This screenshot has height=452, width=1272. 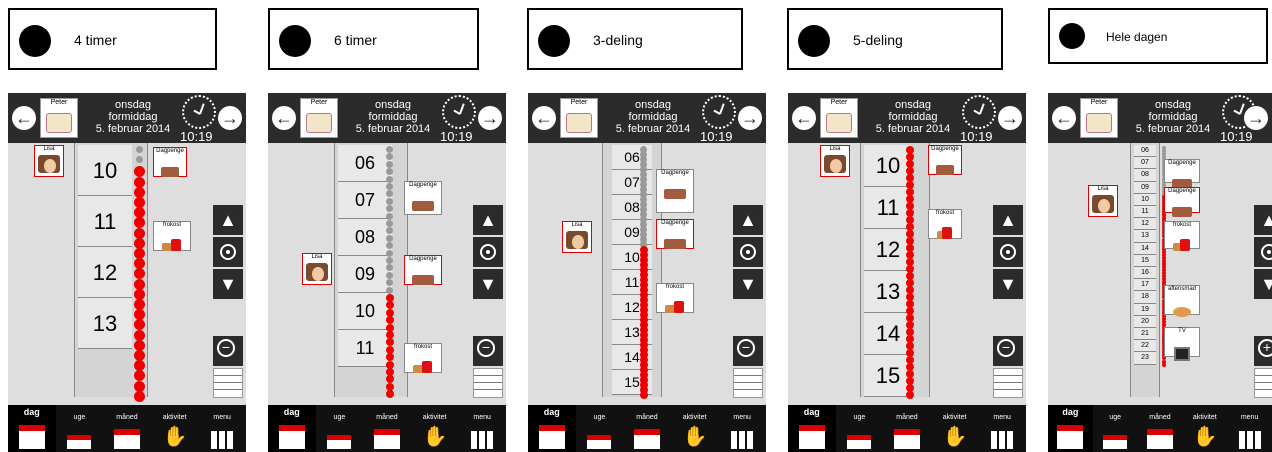 What do you see at coordinates (1145, 285) in the screenshot?
I see `hour-label: 17` at bounding box center [1145, 285].